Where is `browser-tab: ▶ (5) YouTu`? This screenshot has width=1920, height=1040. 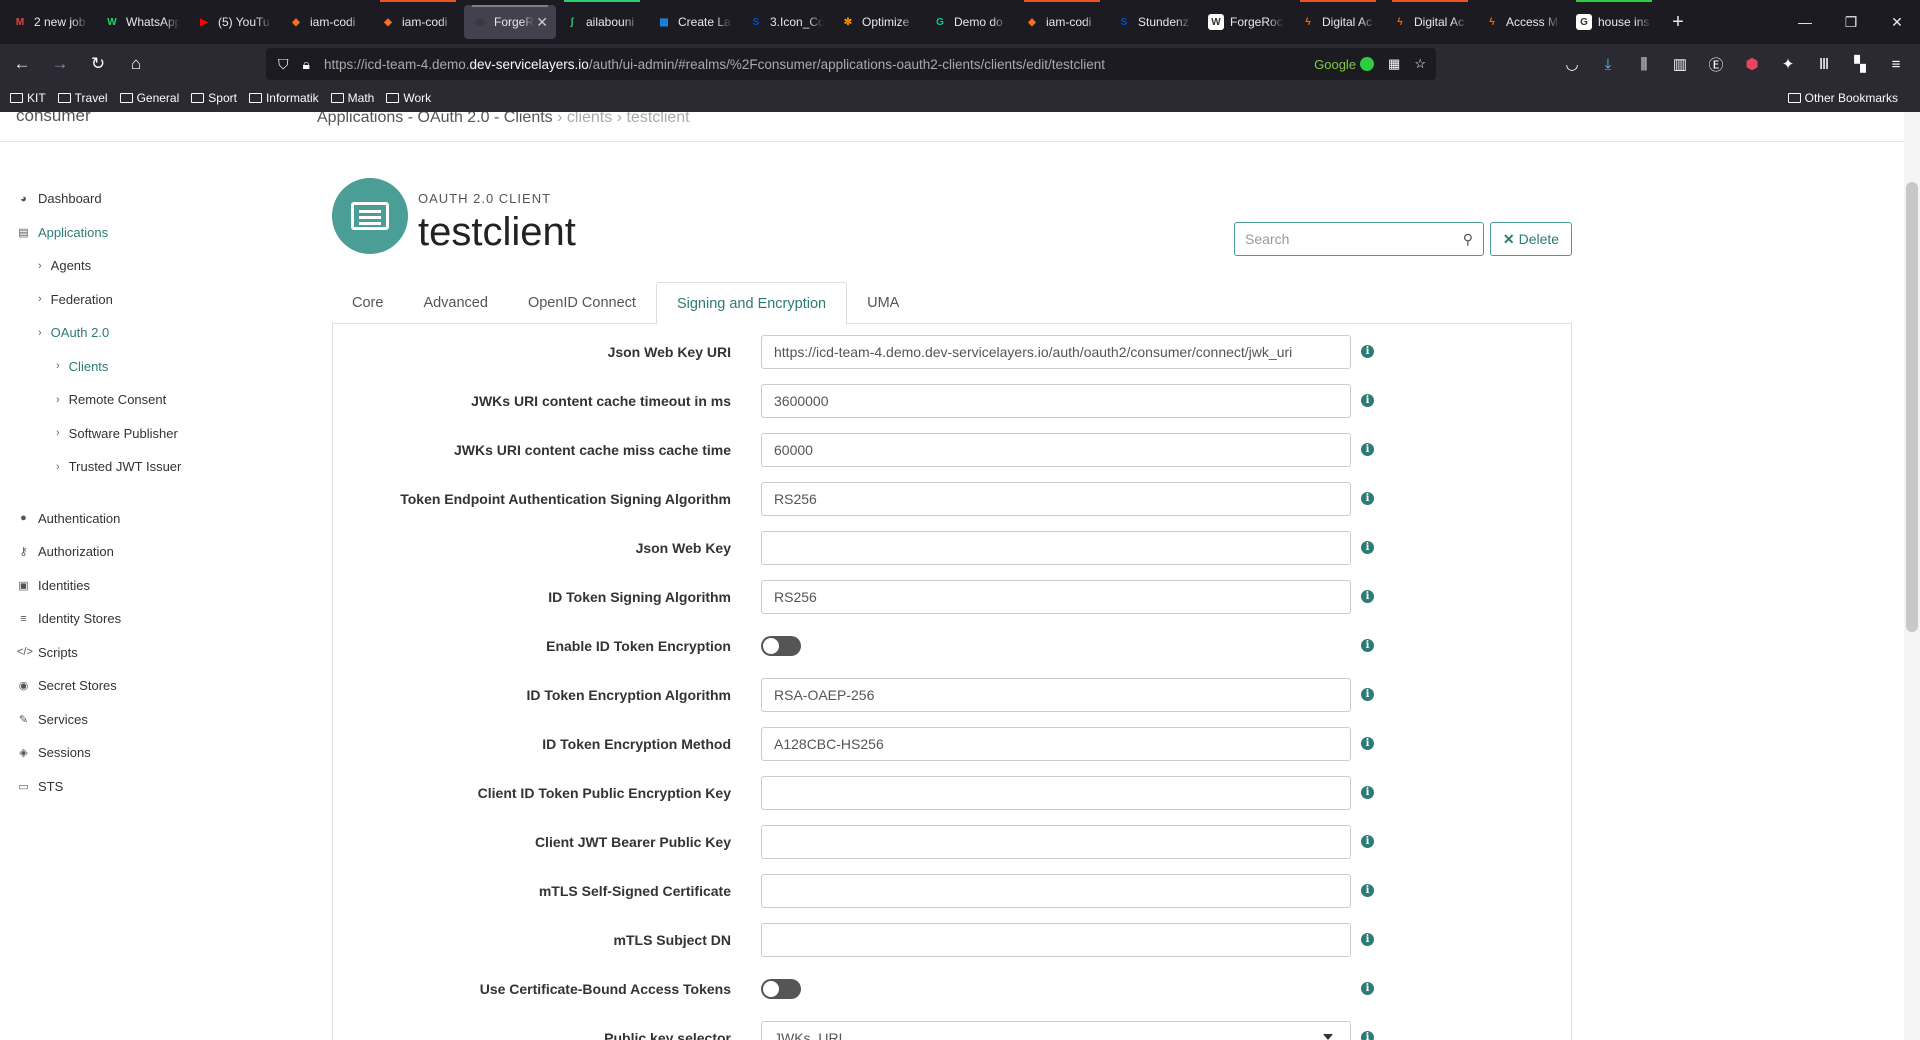 browser-tab: ▶ (5) YouTu is located at coordinates (234, 22).